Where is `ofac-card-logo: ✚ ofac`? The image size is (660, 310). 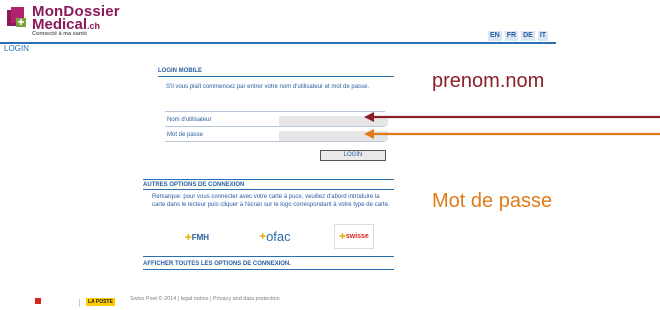 ofac-card-logo: ✚ ofac is located at coordinates (275, 236).